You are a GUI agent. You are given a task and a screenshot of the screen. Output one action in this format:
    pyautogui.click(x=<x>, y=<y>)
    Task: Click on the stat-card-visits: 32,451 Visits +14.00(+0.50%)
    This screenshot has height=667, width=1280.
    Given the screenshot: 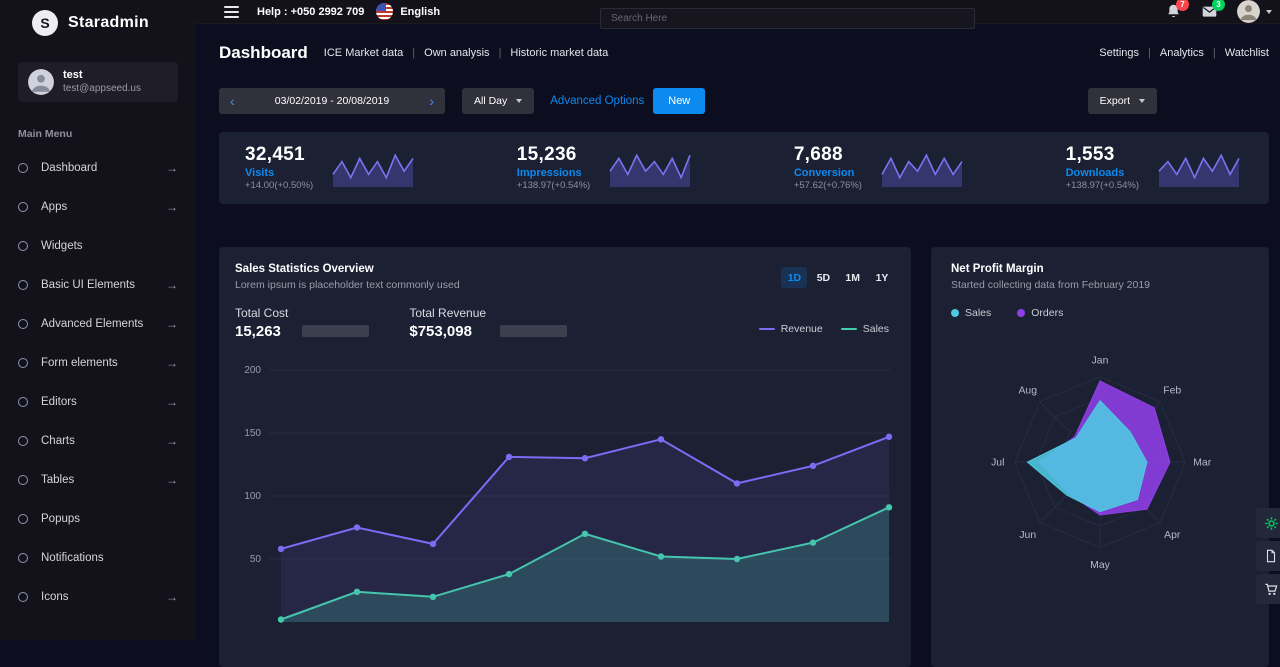 What is the action you would take?
    pyautogui.click(x=331, y=167)
    